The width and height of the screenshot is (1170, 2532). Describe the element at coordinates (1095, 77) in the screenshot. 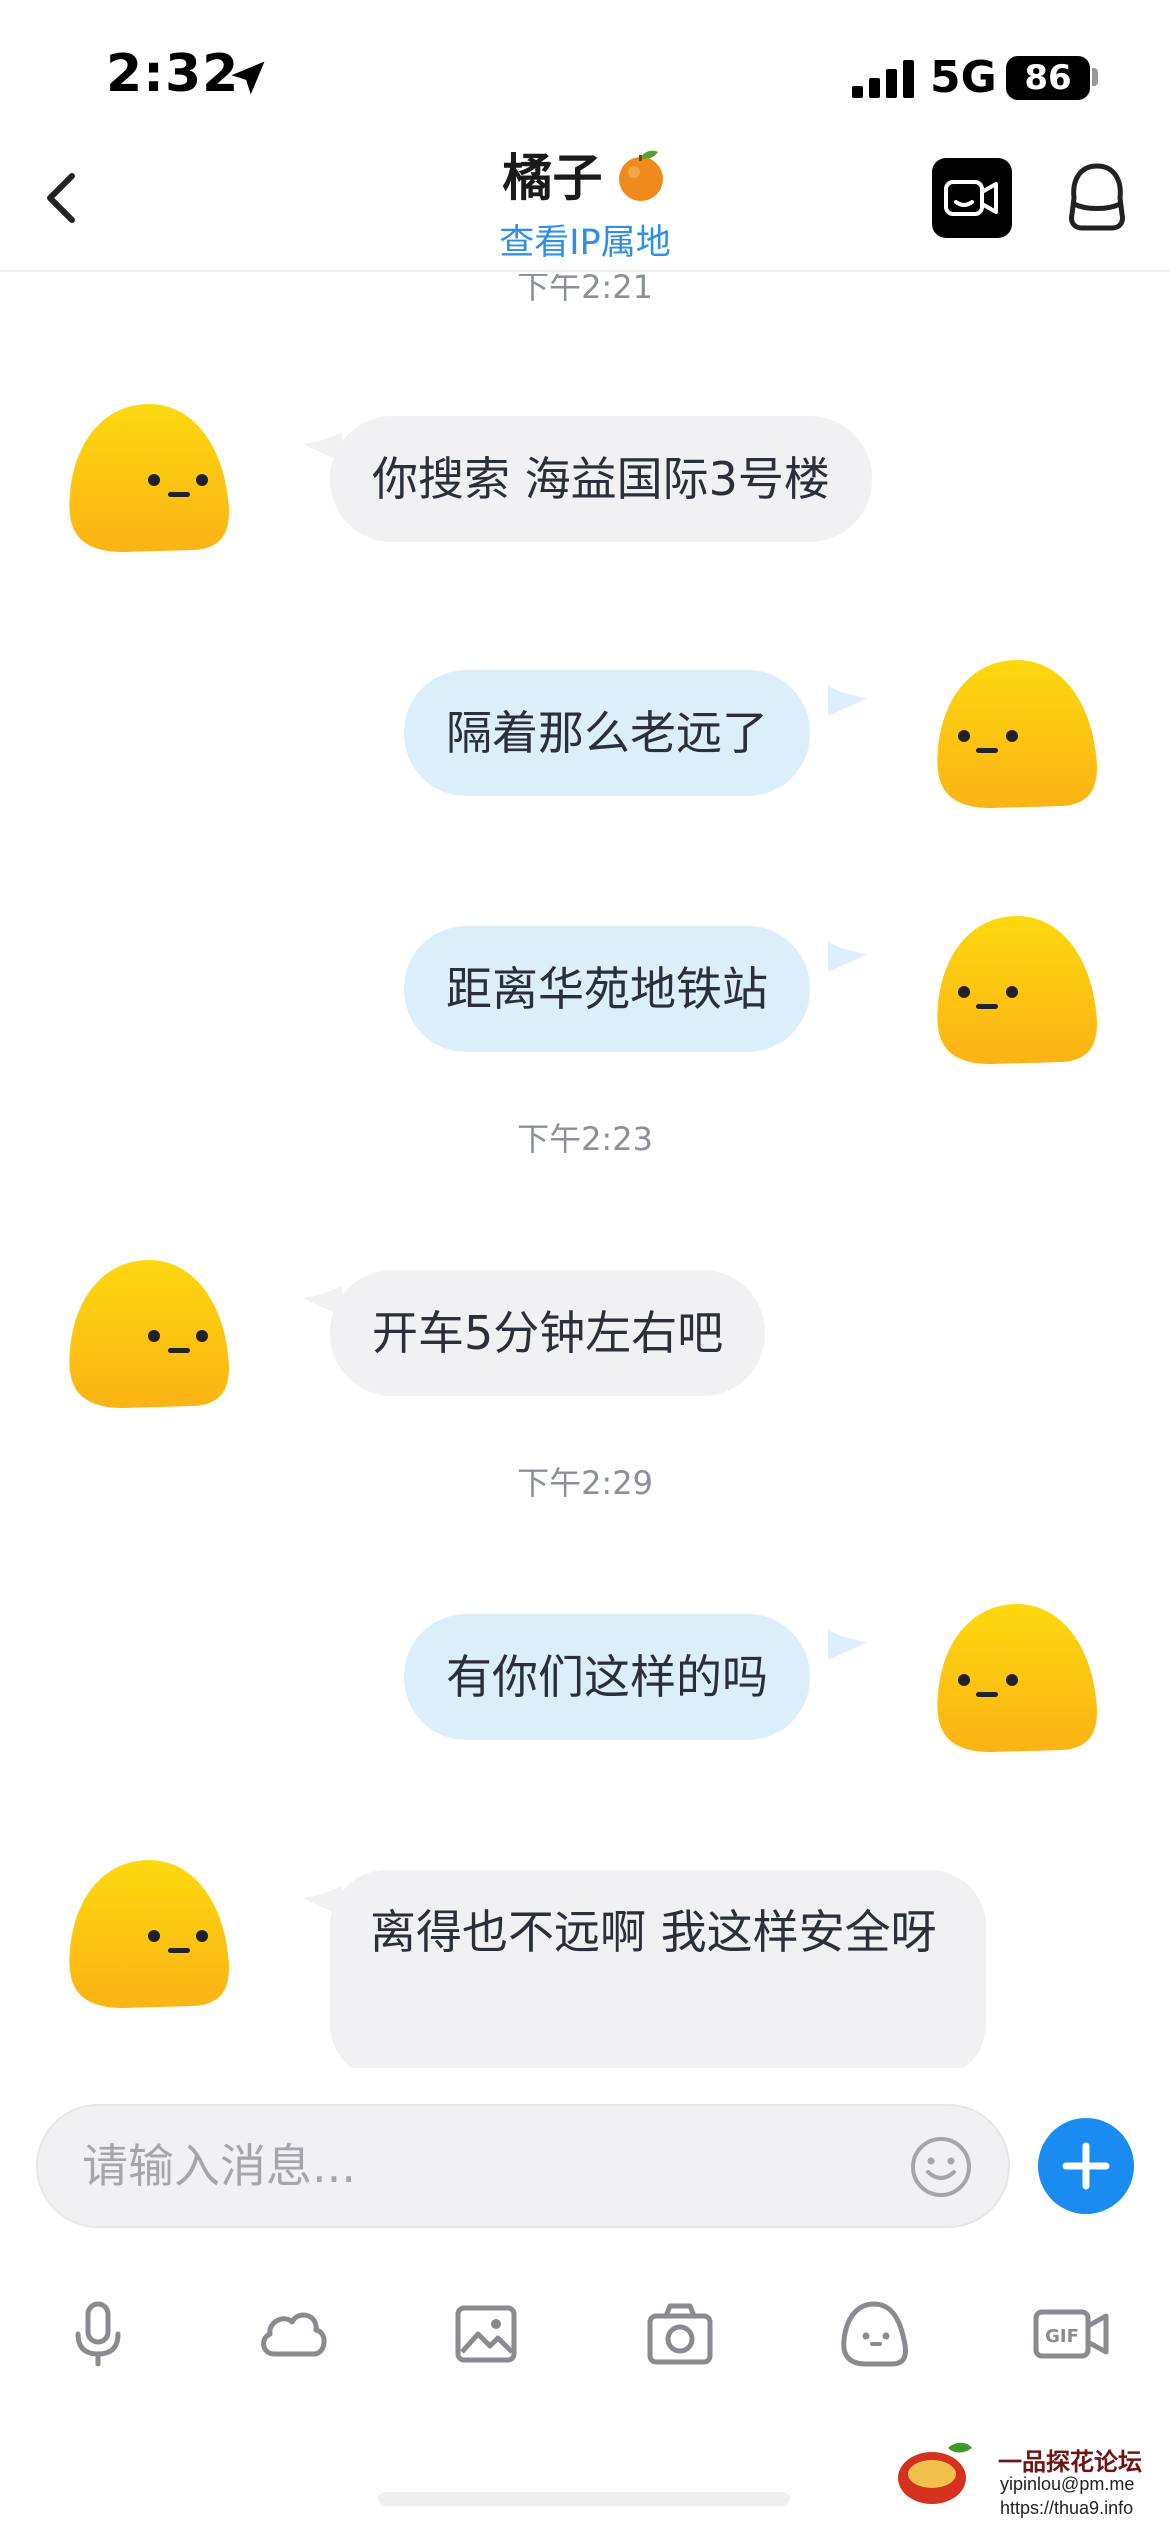

I see `battery-tip` at that location.